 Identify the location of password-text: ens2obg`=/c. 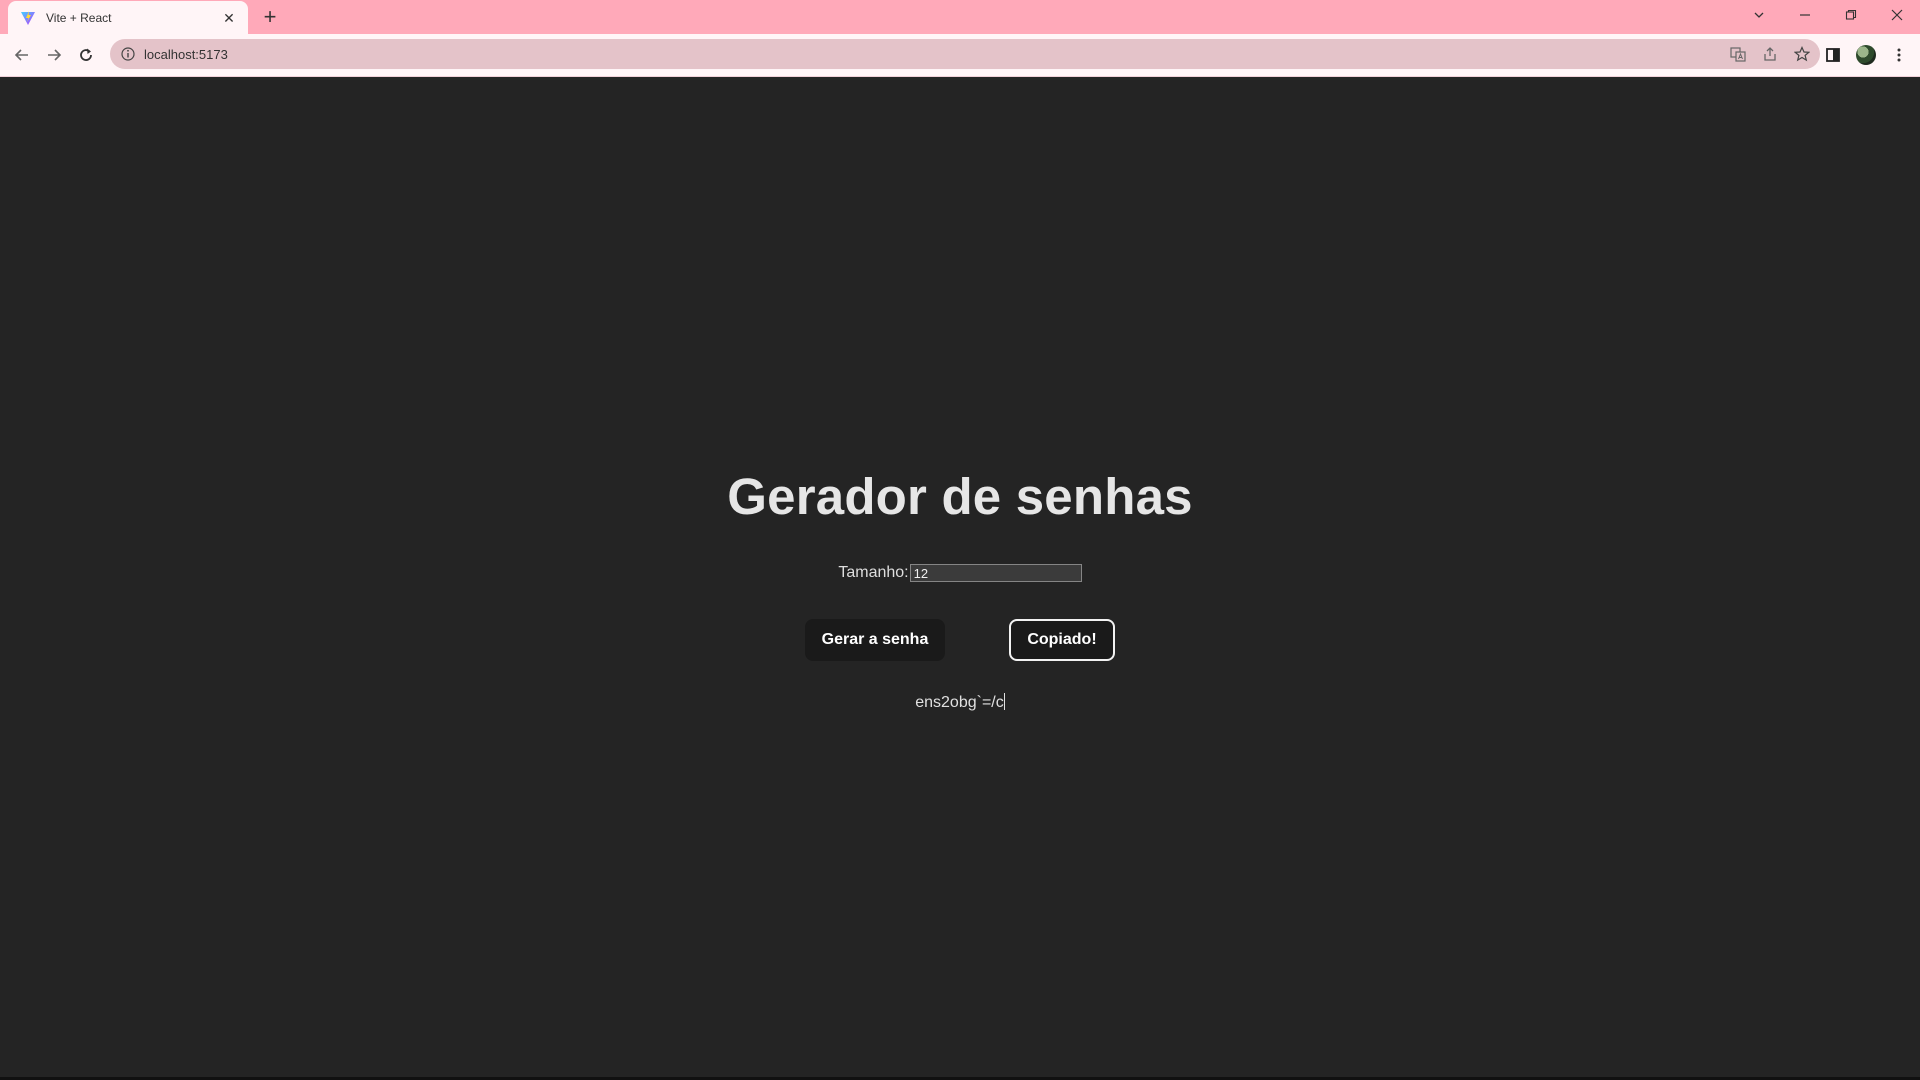
(959, 702).